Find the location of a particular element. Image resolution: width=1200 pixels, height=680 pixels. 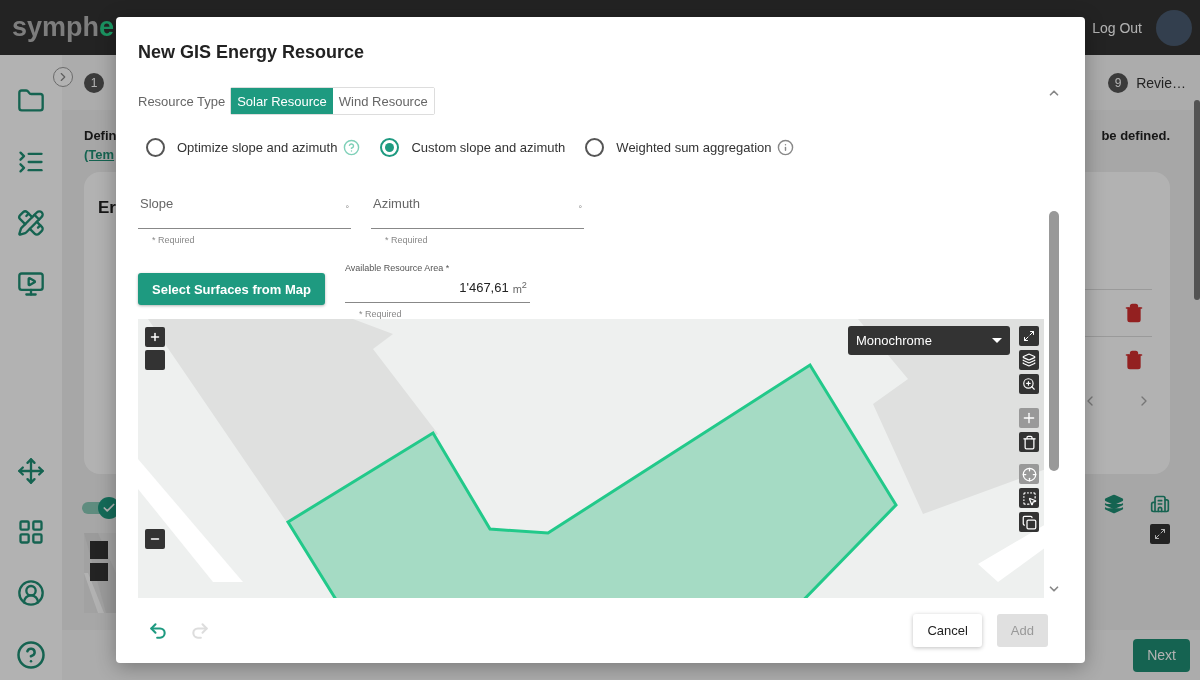

zoom-in-button is located at coordinates (155, 337).